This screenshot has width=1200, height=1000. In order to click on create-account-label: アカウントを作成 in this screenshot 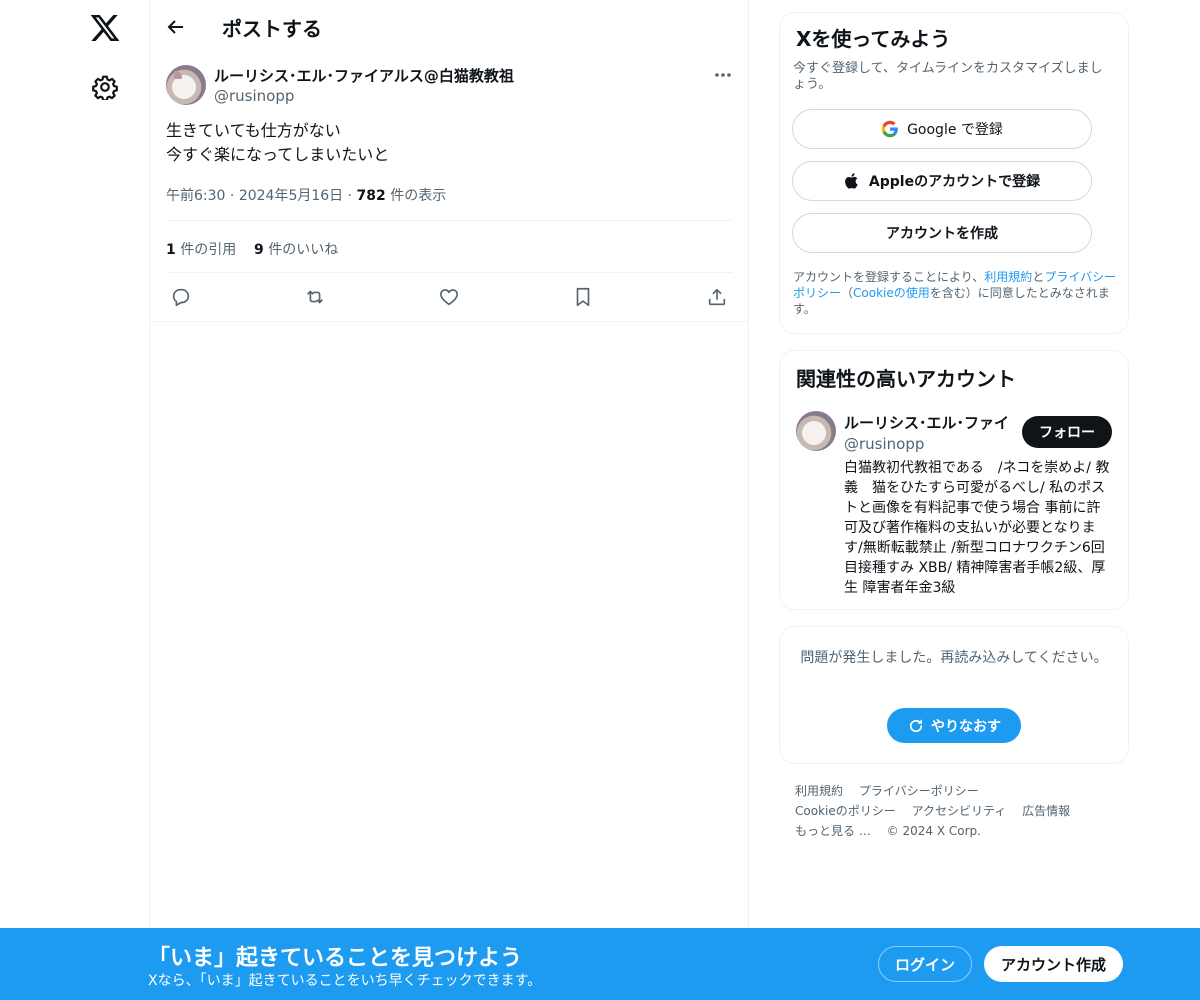, I will do `click(942, 234)`.